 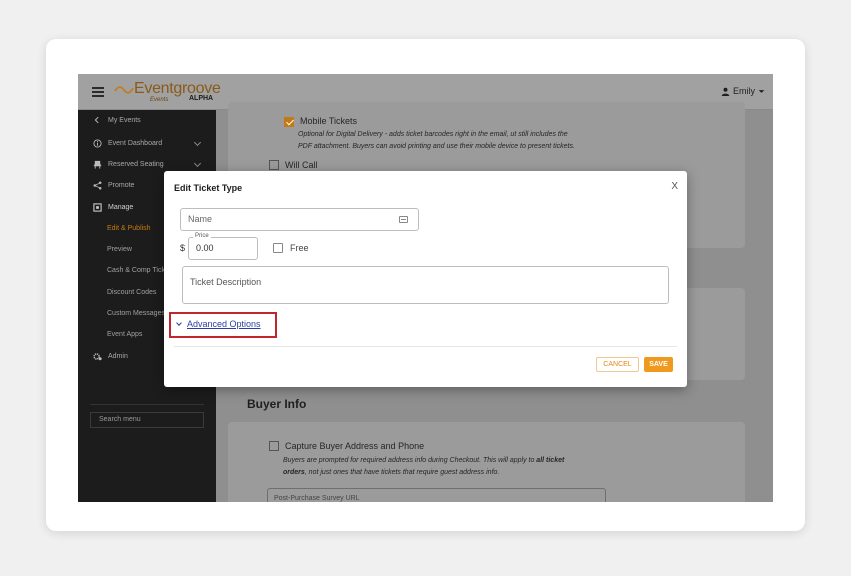 What do you see at coordinates (201, 98) in the screenshot?
I see `alpha-badge: ALPHA` at bounding box center [201, 98].